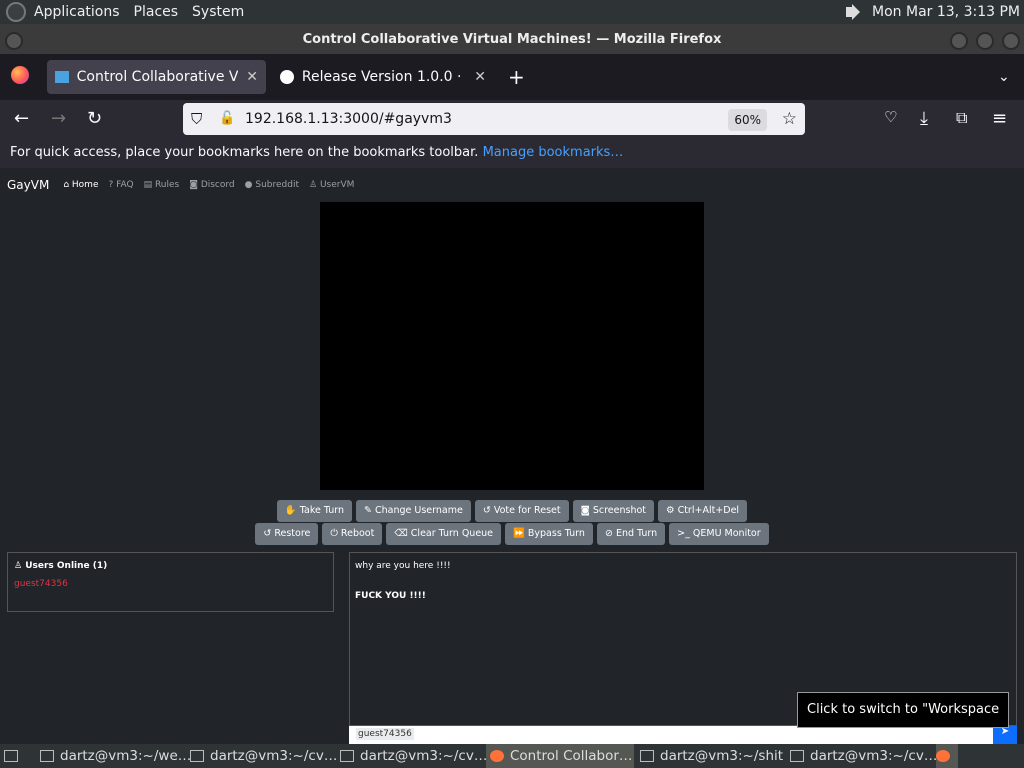 The image size is (1024, 768). I want to click on github-icon, so click(287, 77).